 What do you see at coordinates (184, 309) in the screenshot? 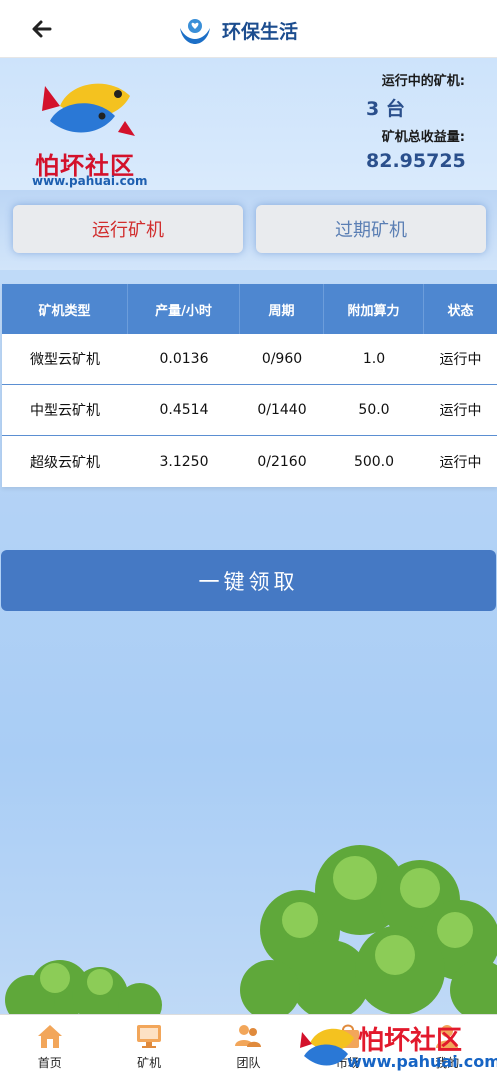
I see `header-output-per-hour: 产量/小时` at bounding box center [184, 309].